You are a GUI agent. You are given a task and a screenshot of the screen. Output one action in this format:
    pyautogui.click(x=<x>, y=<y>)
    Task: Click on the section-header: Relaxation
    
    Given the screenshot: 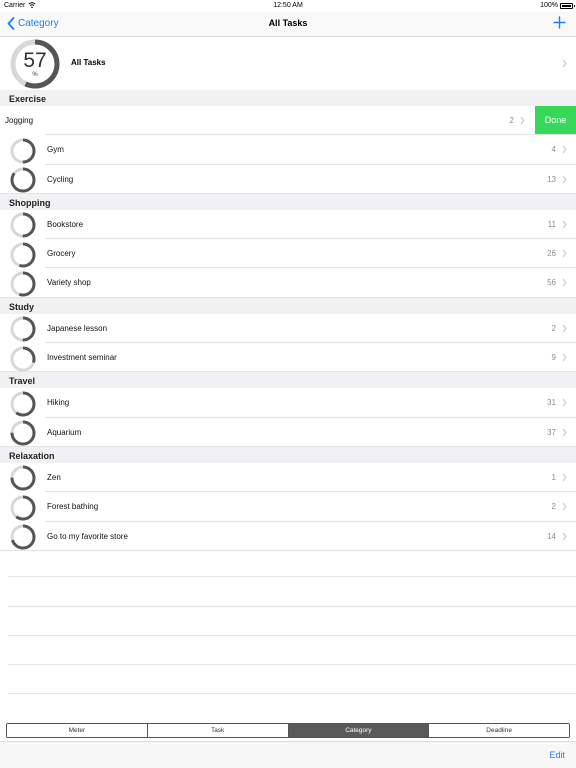 What is the action you would take?
    pyautogui.click(x=288, y=454)
    